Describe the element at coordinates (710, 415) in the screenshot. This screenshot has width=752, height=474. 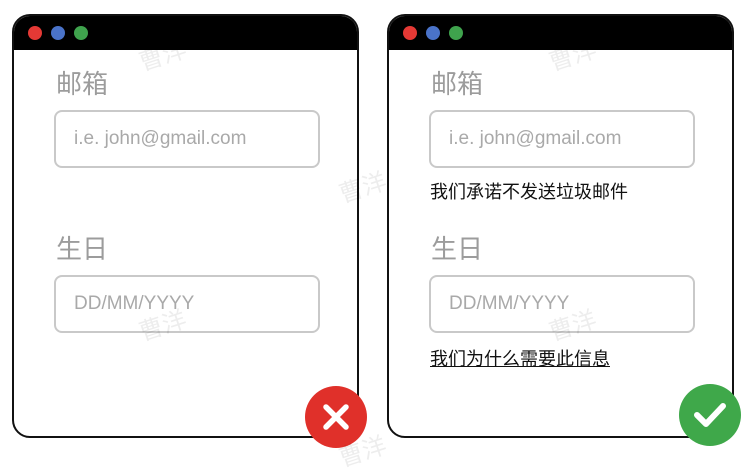
I see `checkmark-icon` at that location.